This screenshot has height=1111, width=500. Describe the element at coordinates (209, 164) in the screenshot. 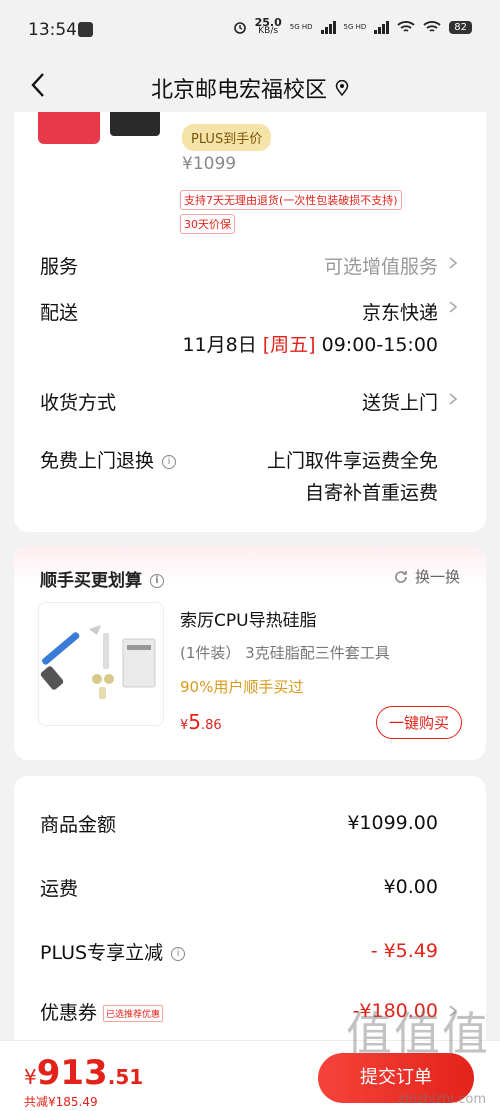

I see `product-price: ¥1099` at that location.